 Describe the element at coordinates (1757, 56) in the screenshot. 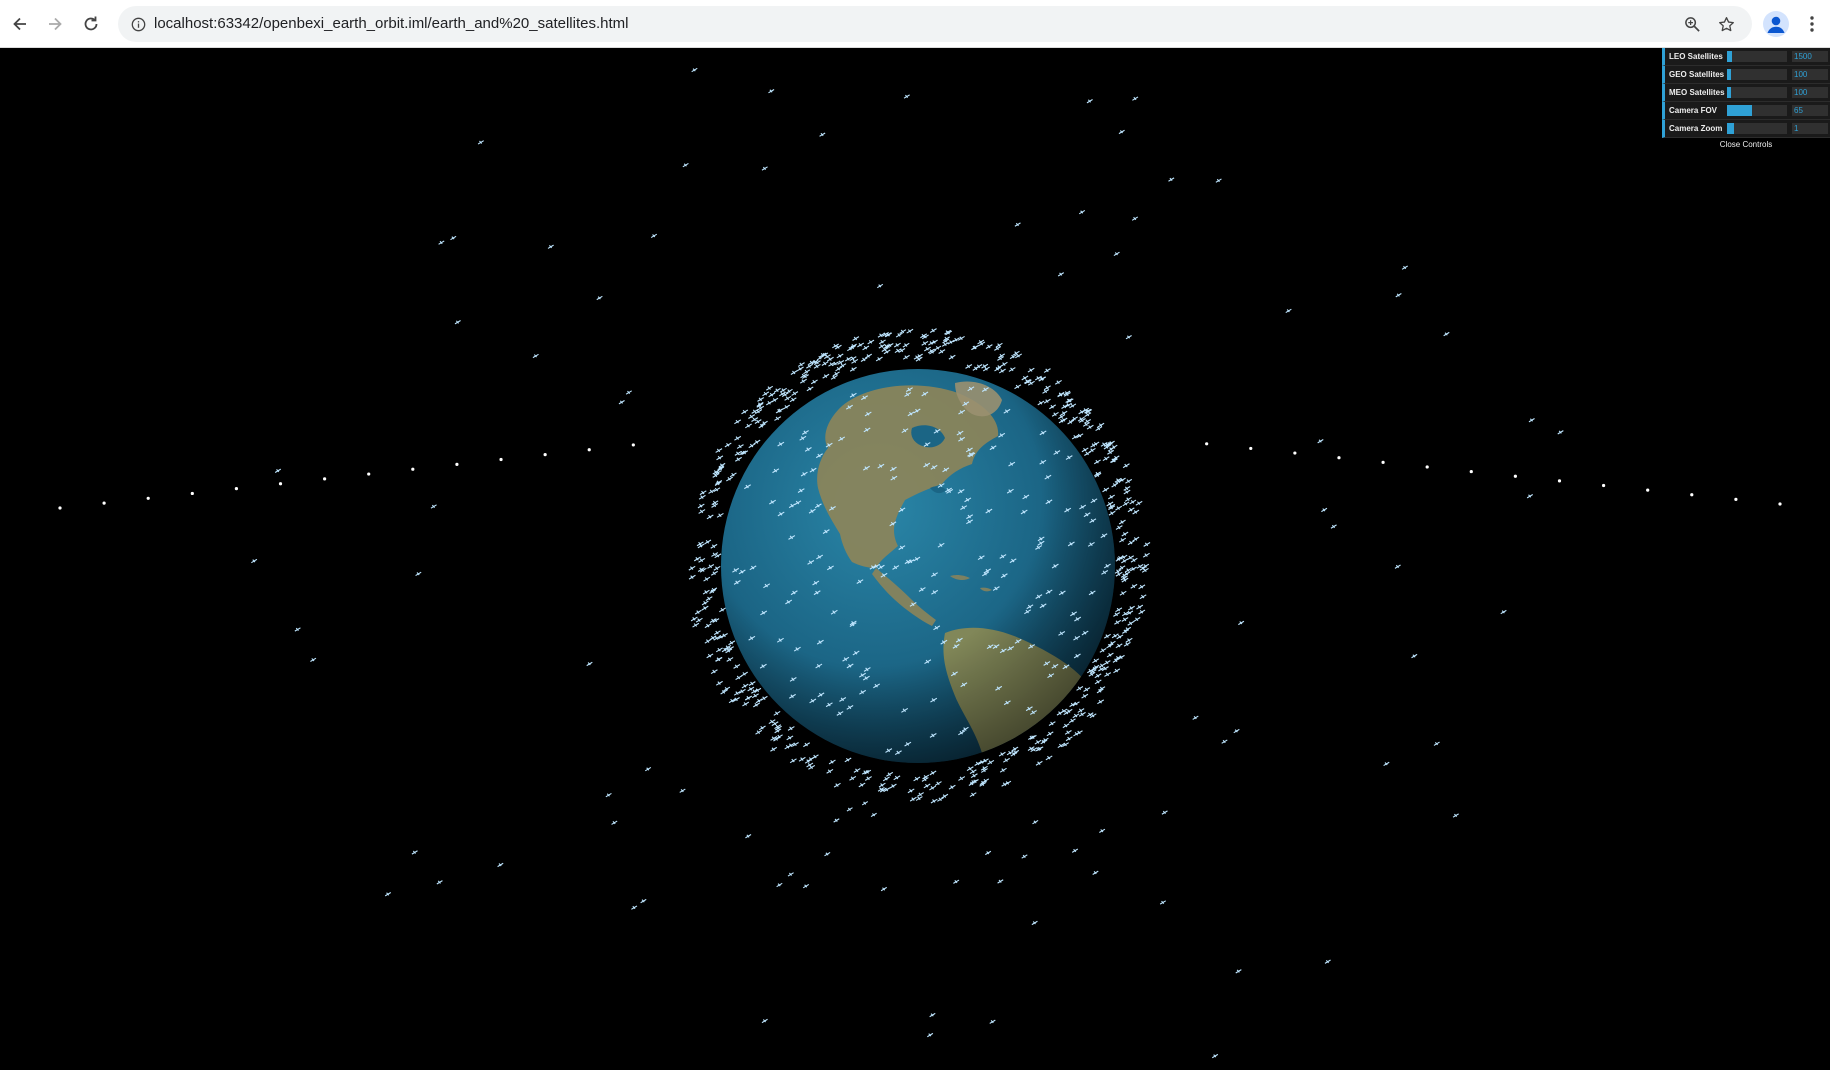

I see `leo-satellites-slider` at that location.